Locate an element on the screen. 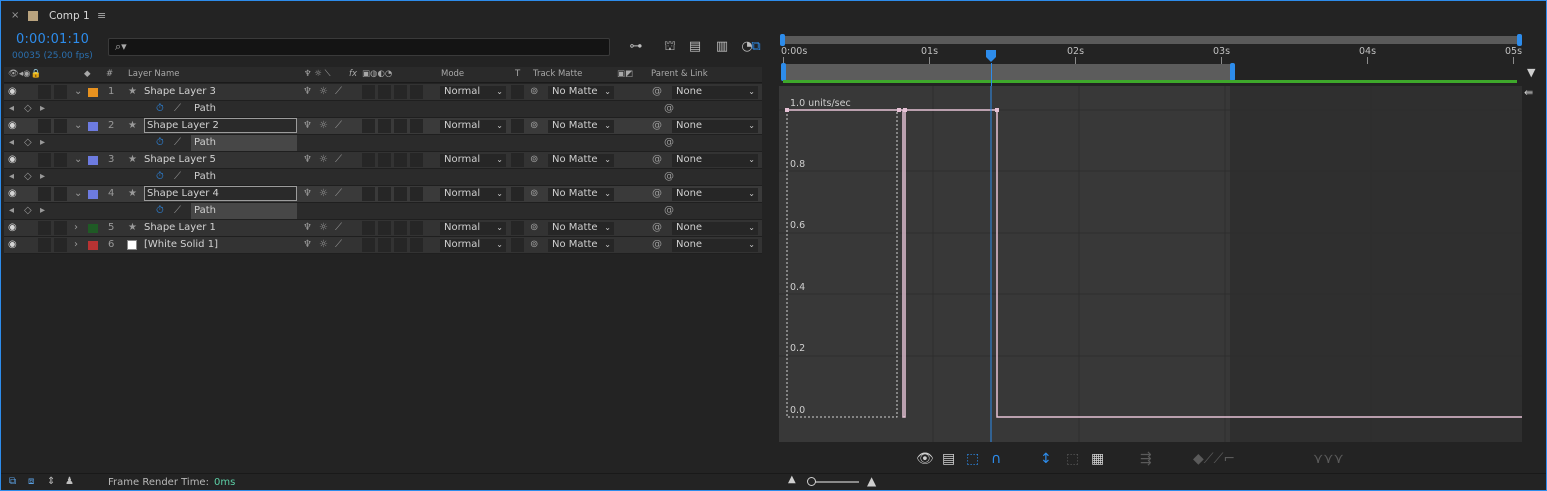 This screenshot has height=491, width=1547. chevron-right-icon: › is located at coordinates (76, 228).